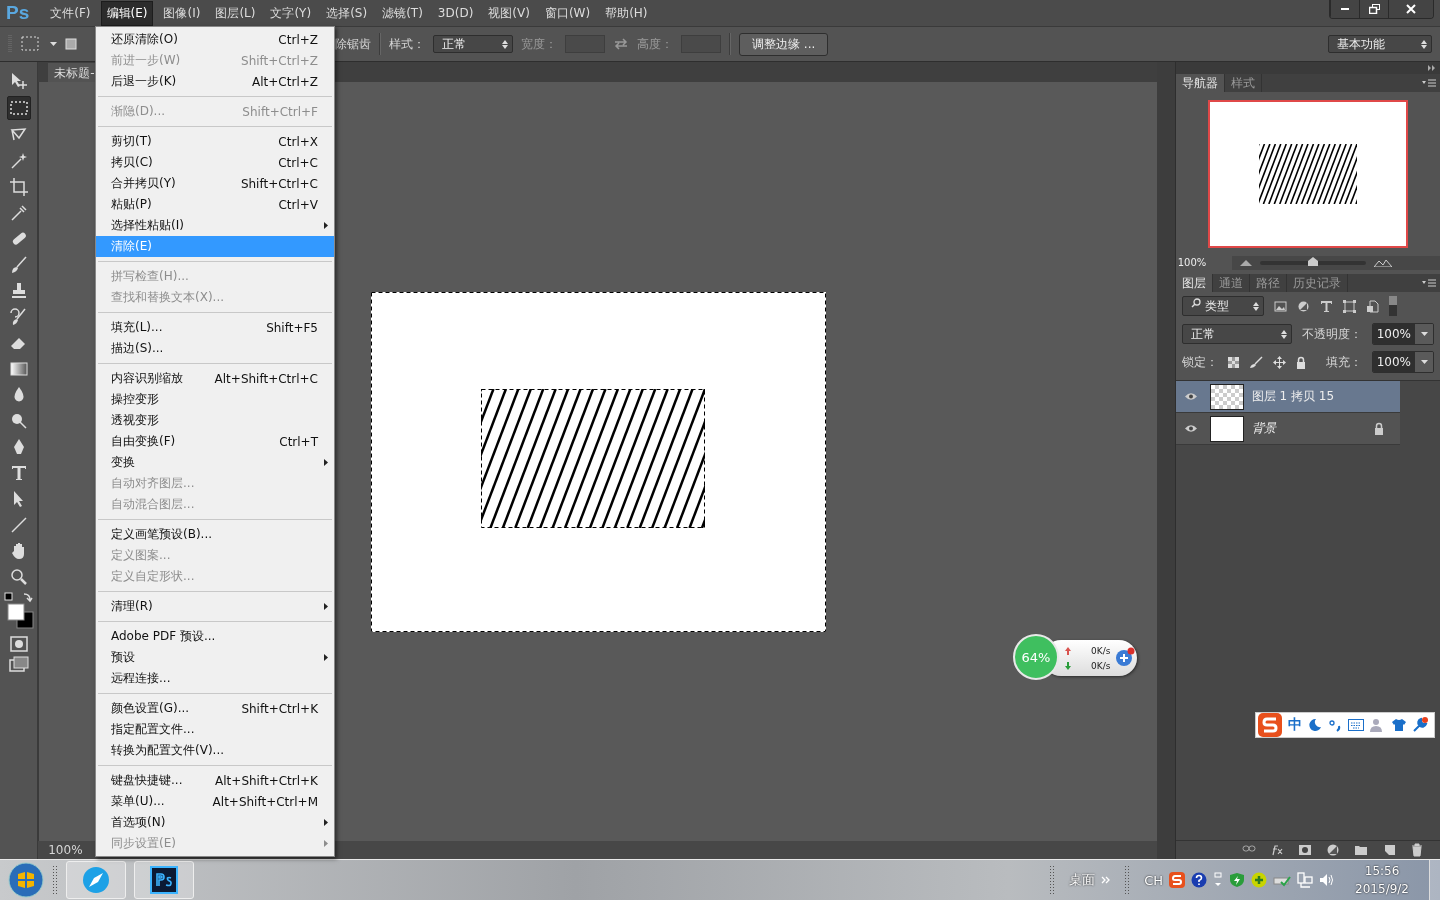 This screenshot has height=900, width=1440. Describe the element at coordinates (53, 44) in the screenshot. I see `caret-icon` at that location.